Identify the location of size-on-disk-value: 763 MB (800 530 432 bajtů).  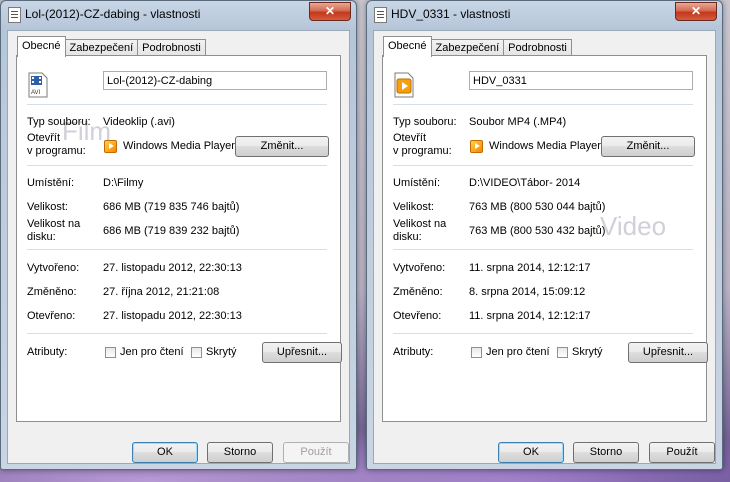
(537, 231).